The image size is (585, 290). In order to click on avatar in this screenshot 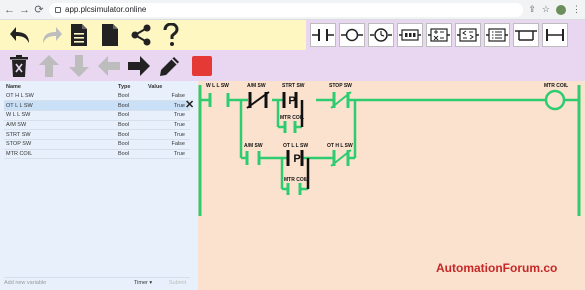, I will do `click(561, 9)`.